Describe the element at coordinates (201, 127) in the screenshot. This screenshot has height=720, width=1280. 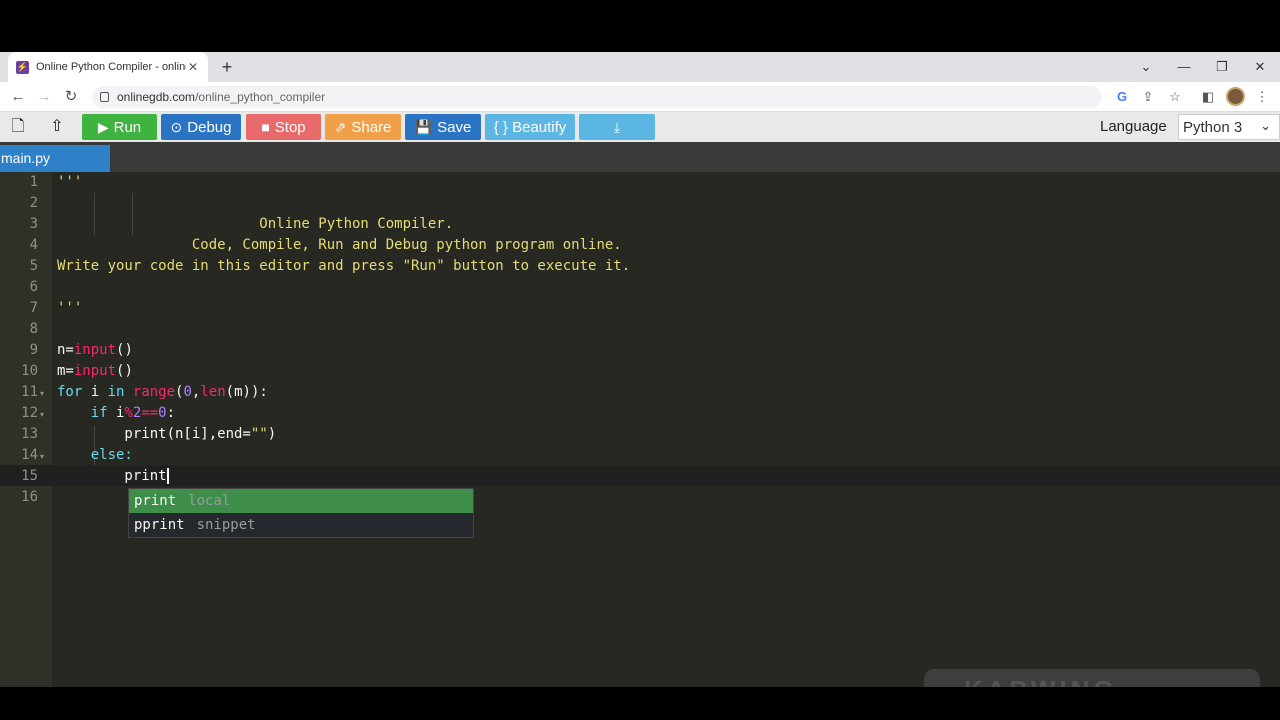
I see `debug-button: ⊙ Debug` at that location.